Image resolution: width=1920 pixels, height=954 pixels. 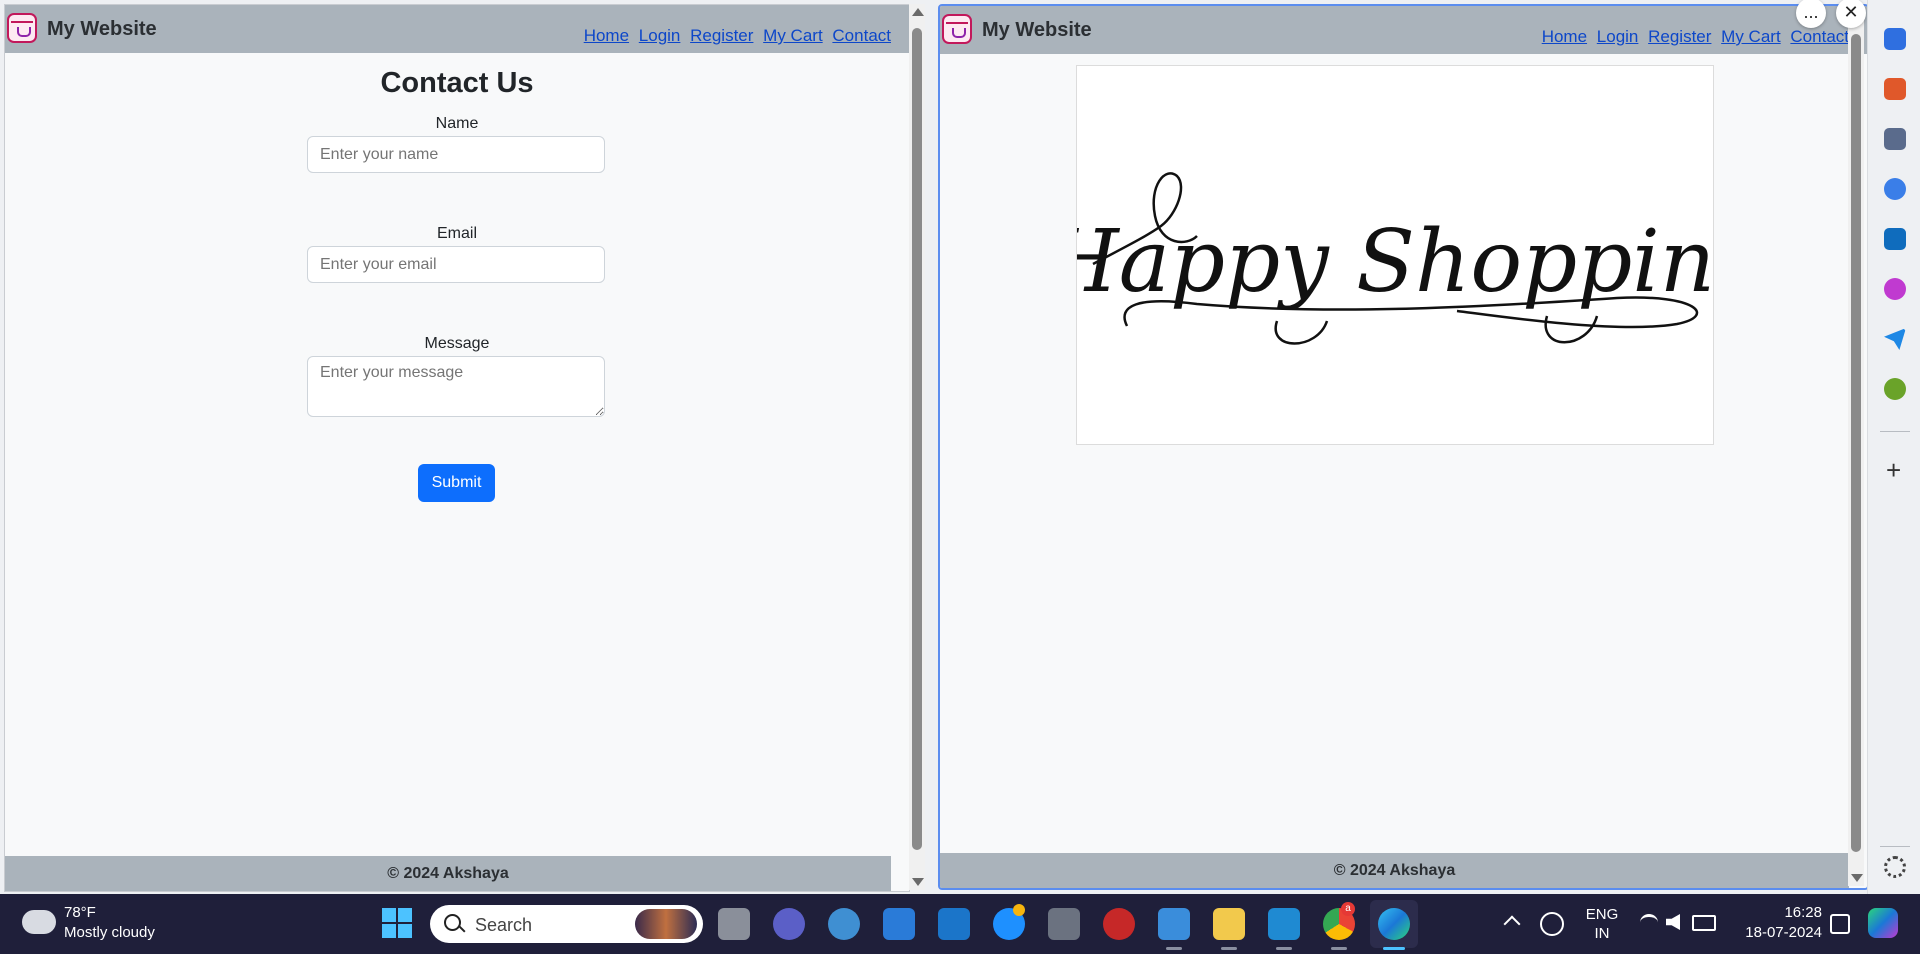 What do you see at coordinates (1772, 932) in the screenshot?
I see `clock-date: 18-07-2024` at bounding box center [1772, 932].